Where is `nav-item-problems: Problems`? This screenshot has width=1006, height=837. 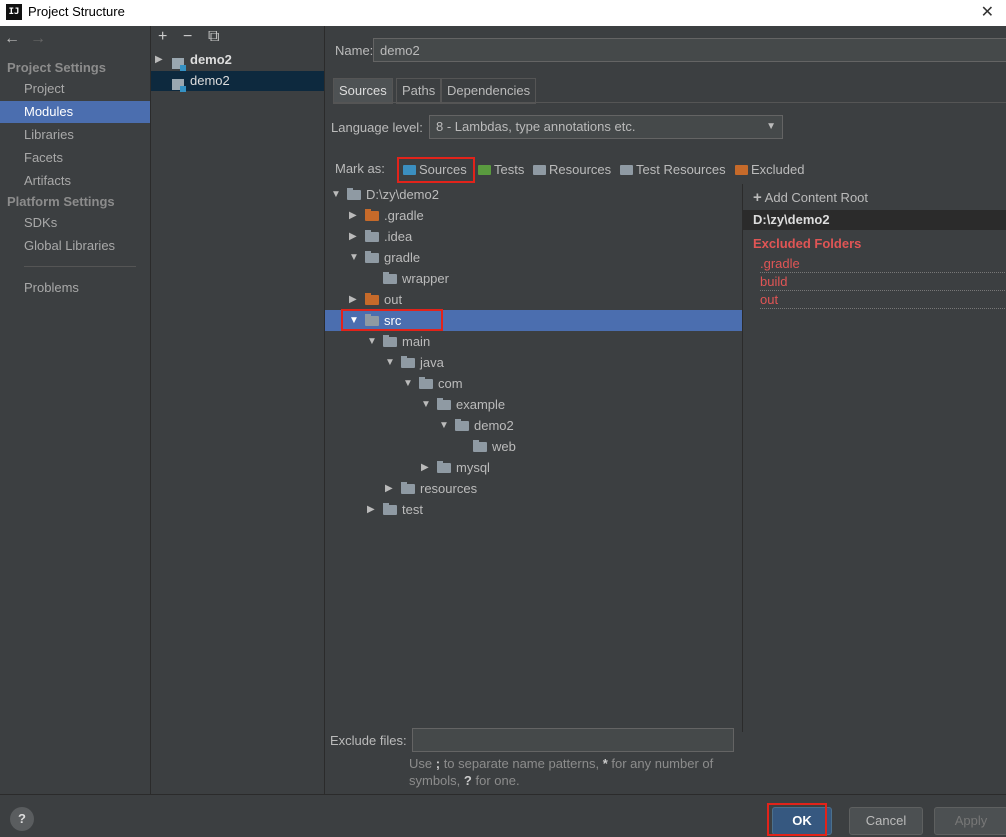
nav-item-problems: Problems is located at coordinates (75, 288).